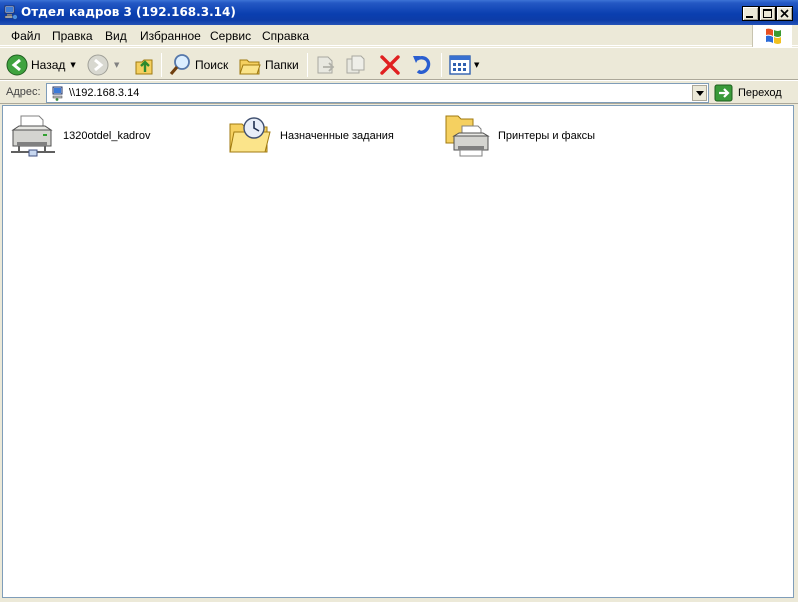 This screenshot has width=798, height=602. I want to click on back-button: Назад ▼, so click(41, 65).